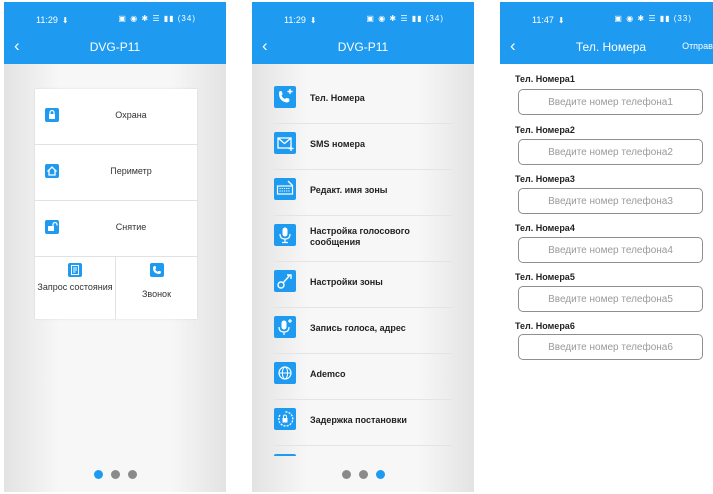  Describe the element at coordinates (363, 377) in the screenshot. I see `menu-item-ademco: Ademco` at that location.